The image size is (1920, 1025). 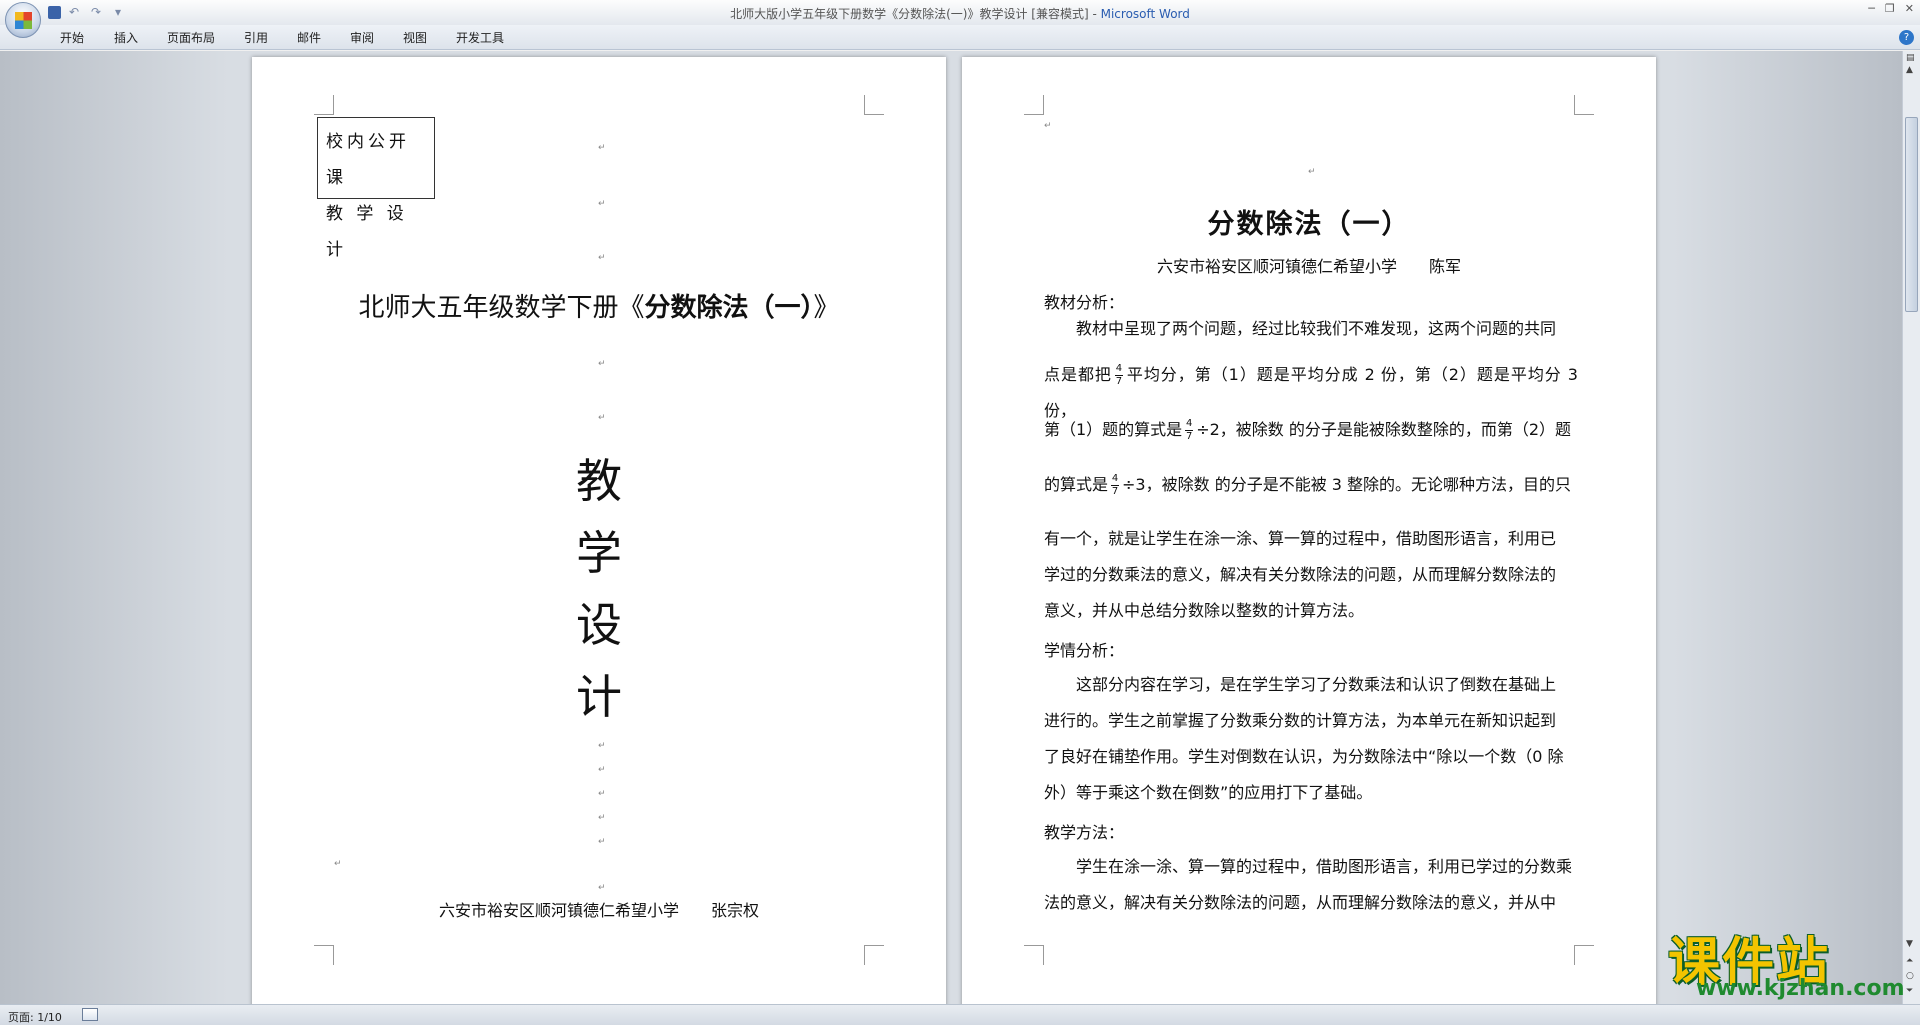 I want to click on paragraph-line: 了良好在铺垫作用。学生对倒数在认识，为分数除法中“除以一个数（0 除, so click(x=1304, y=756).